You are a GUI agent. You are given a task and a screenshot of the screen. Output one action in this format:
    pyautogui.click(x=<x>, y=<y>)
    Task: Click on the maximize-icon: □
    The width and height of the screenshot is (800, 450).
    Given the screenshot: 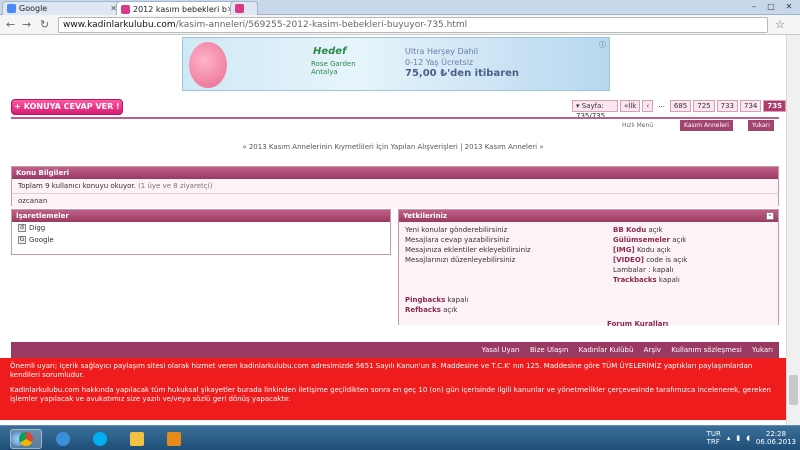 What is the action you would take?
    pyautogui.click(x=771, y=6)
    